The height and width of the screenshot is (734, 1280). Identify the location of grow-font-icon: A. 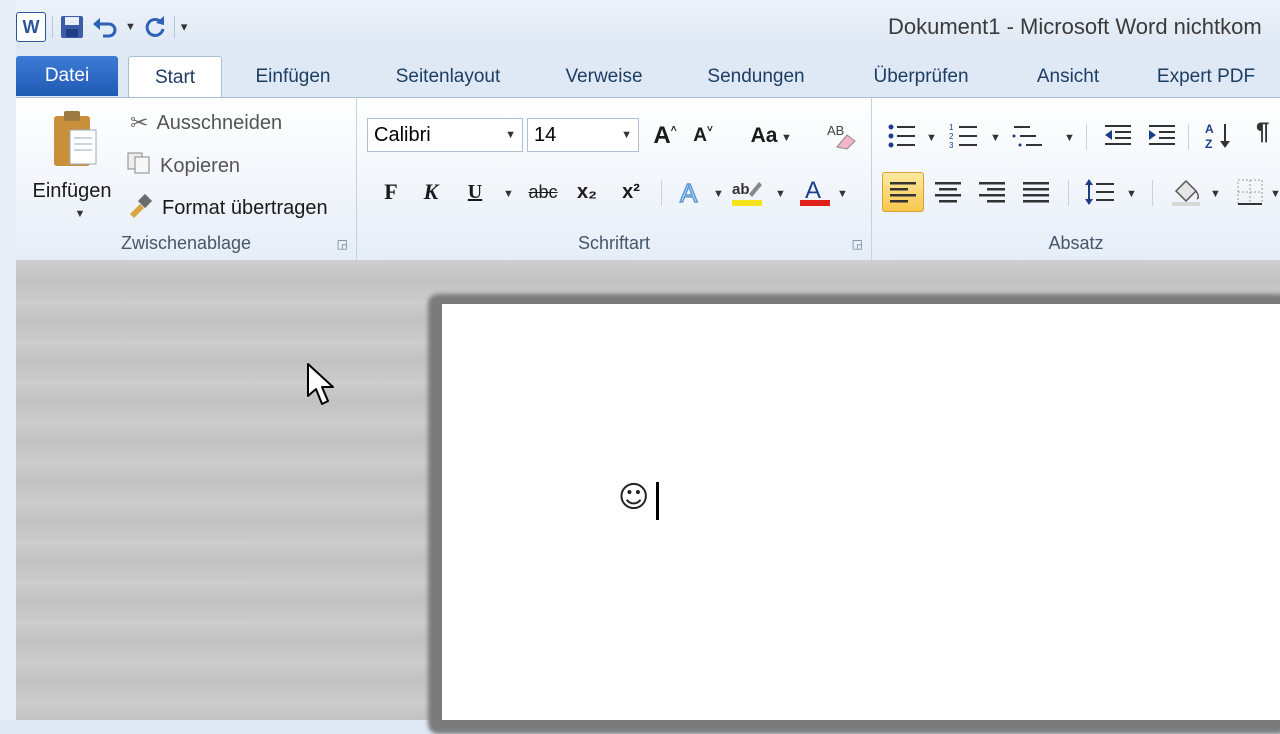
(662, 135).